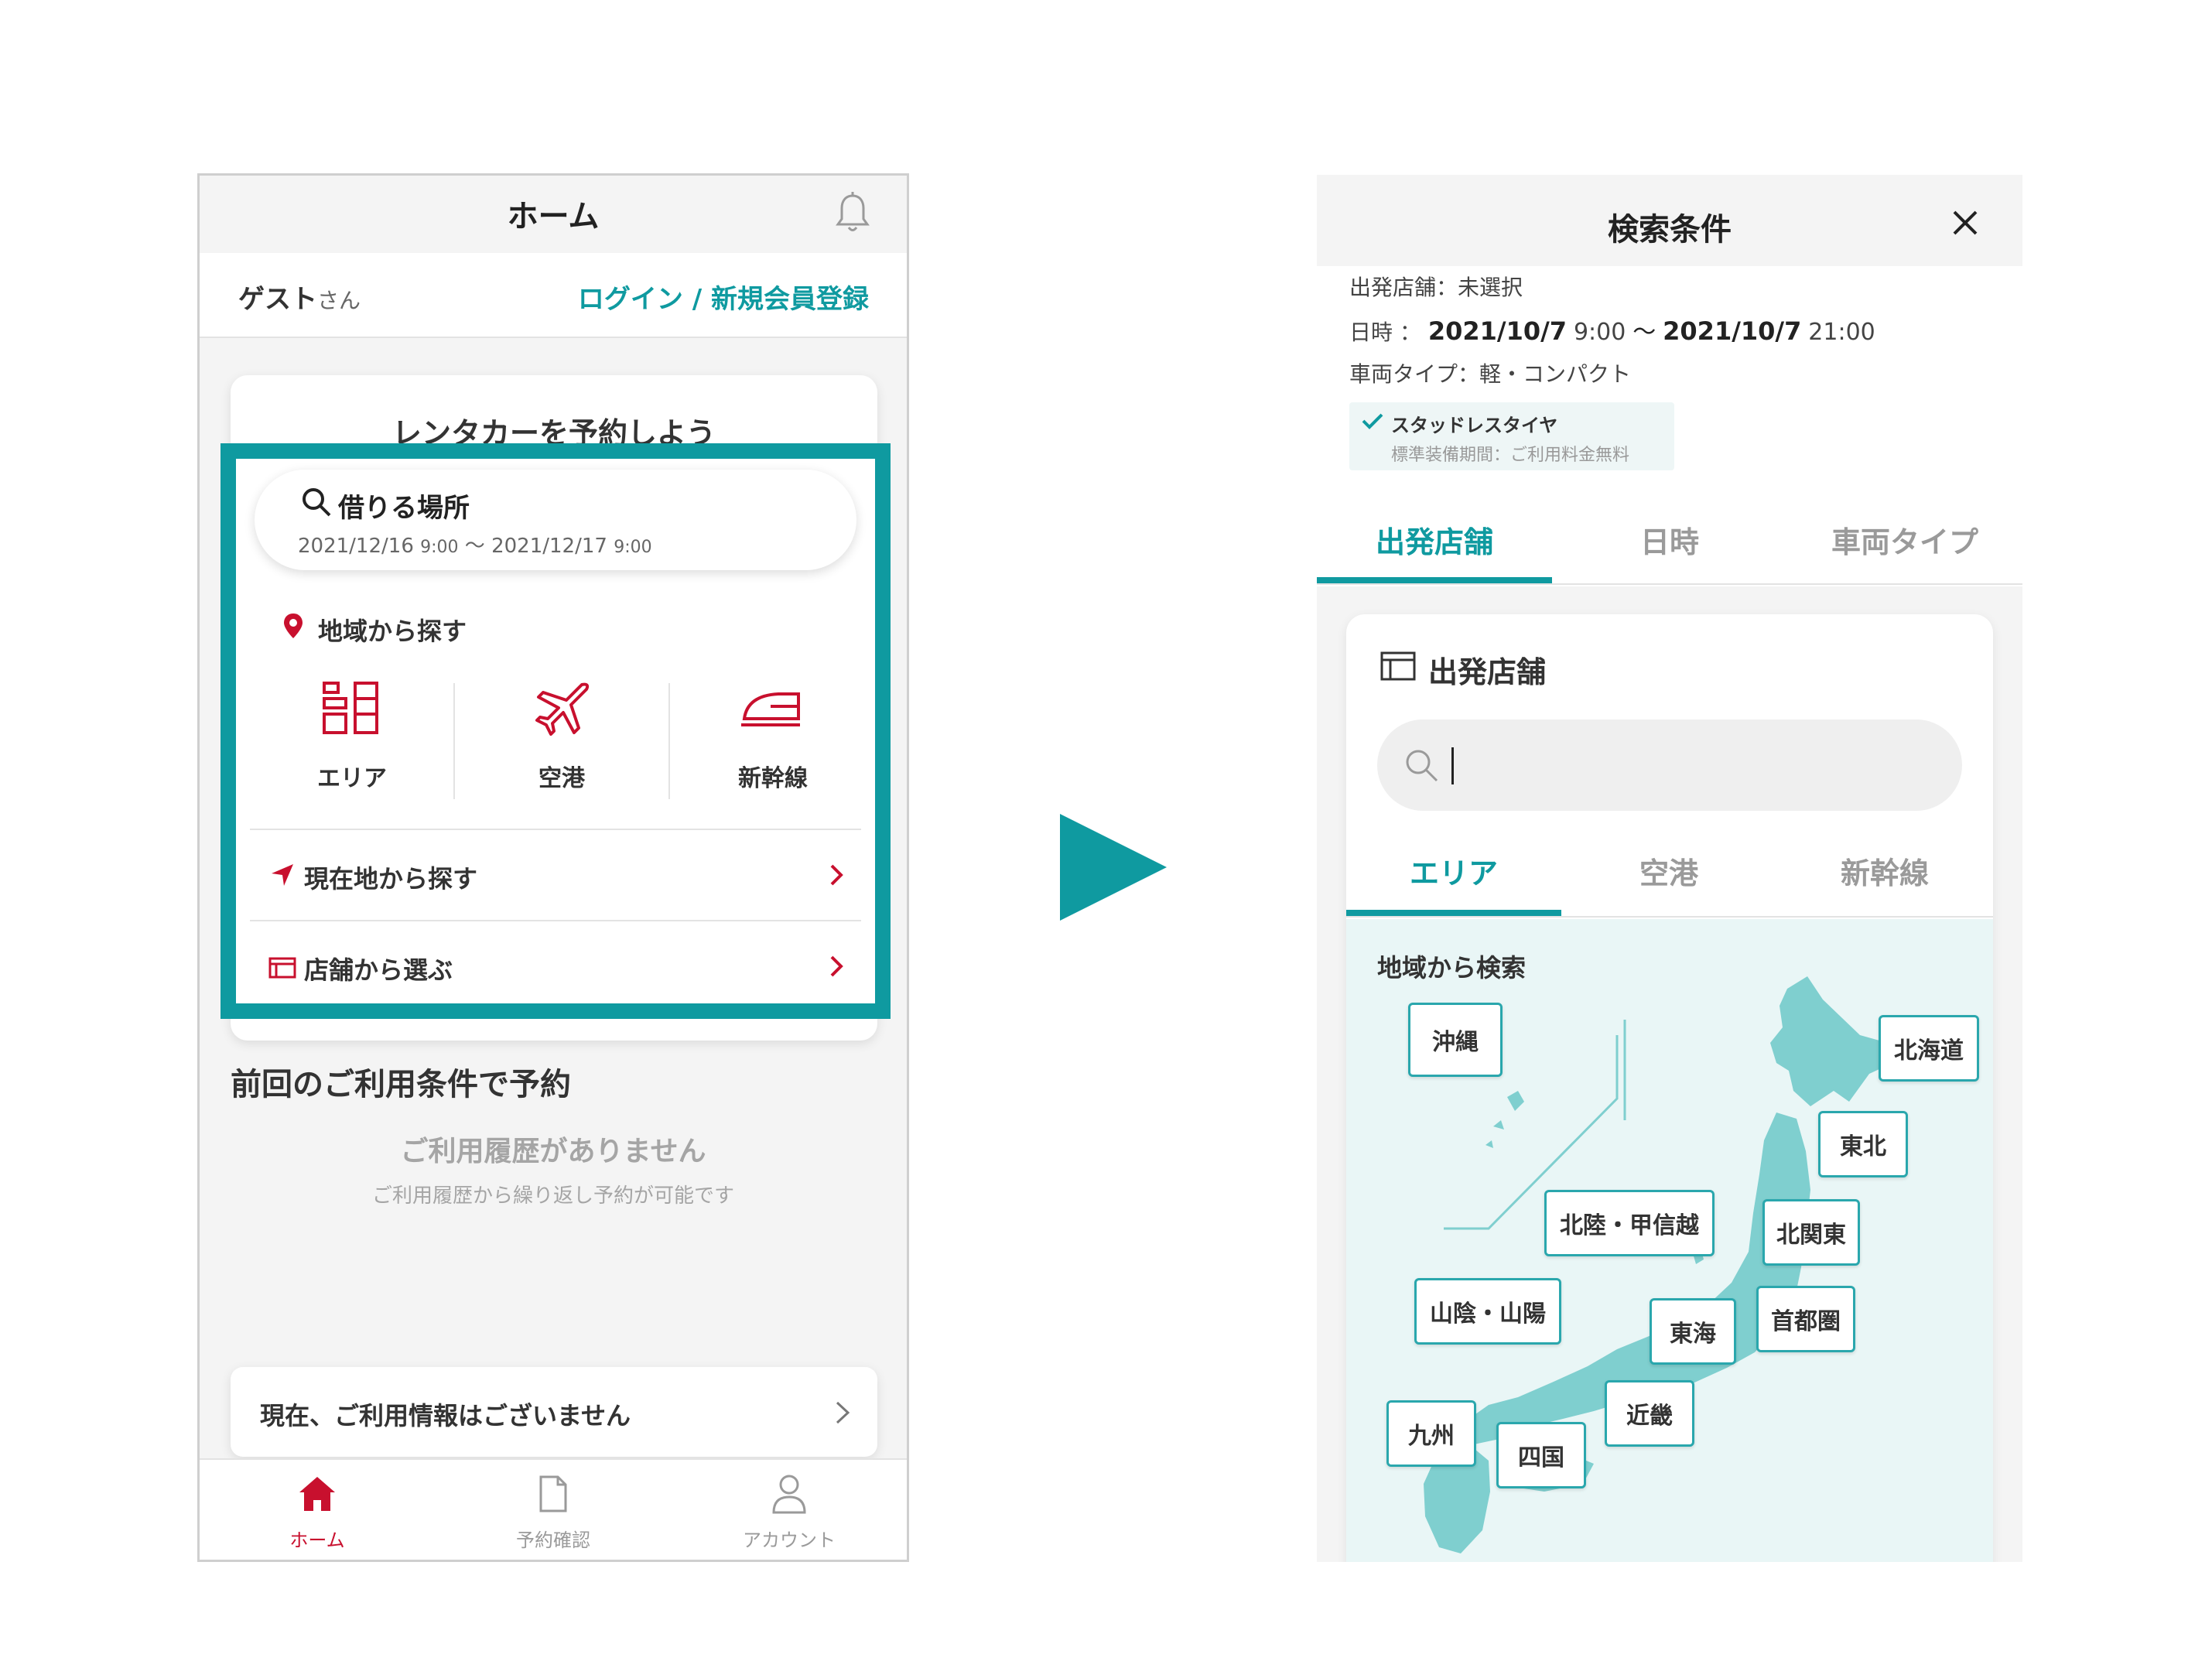 Image resolution: width=2212 pixels, height=1661 pixels. Describe the element at coordinates (1556, 374) in the screenshot. I see `vehicle-value: 軽・コンパクト` at that location.